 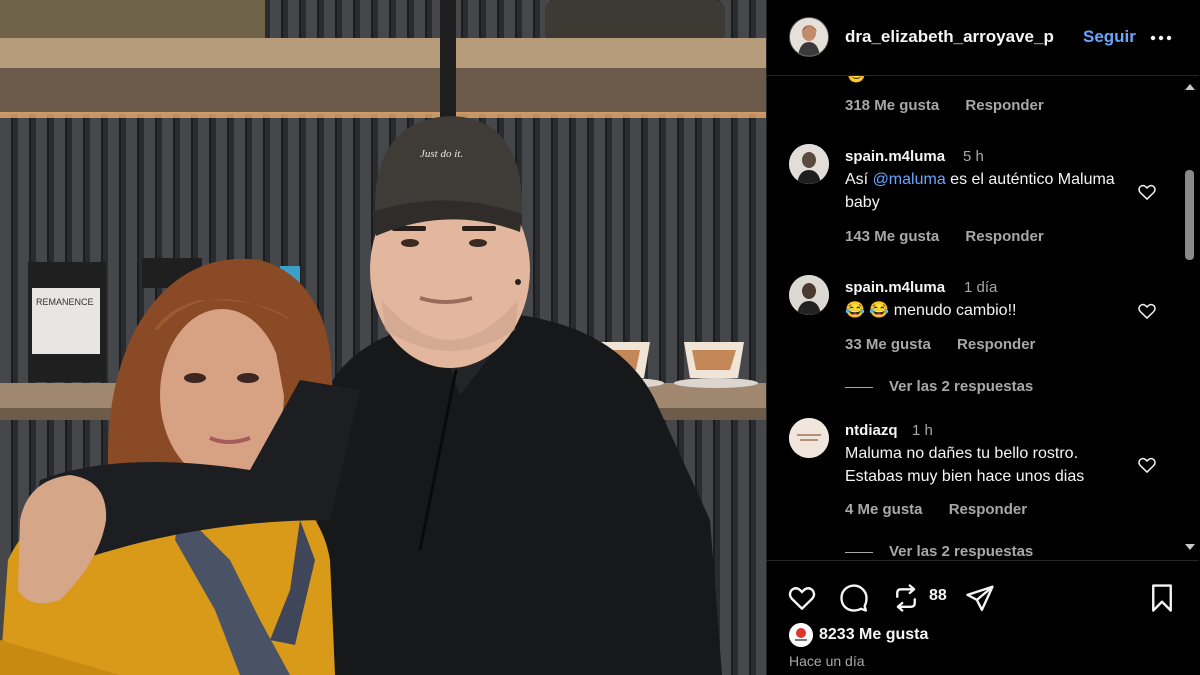 What do you see at coordinates (1190, 547) in the screenshot?
I see `scroll-down-arrow-icon` at bounding box center [1190, 547].